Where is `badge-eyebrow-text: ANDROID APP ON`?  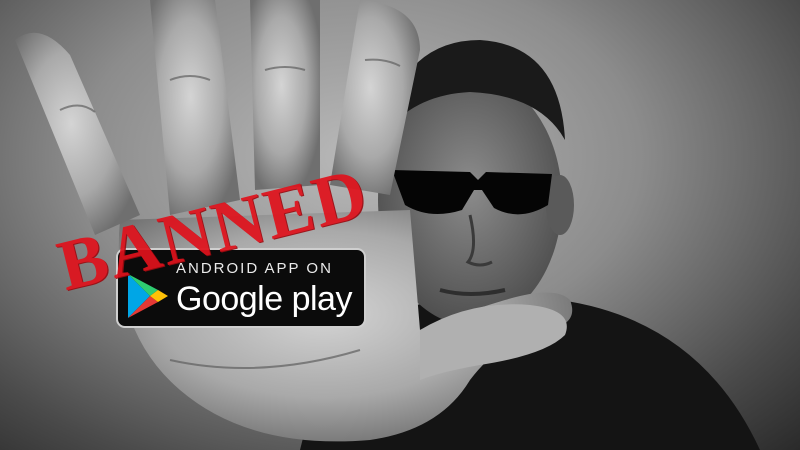 badge-eyebrow-text: ANDROID APP ON is located at coordinates (254, 268).